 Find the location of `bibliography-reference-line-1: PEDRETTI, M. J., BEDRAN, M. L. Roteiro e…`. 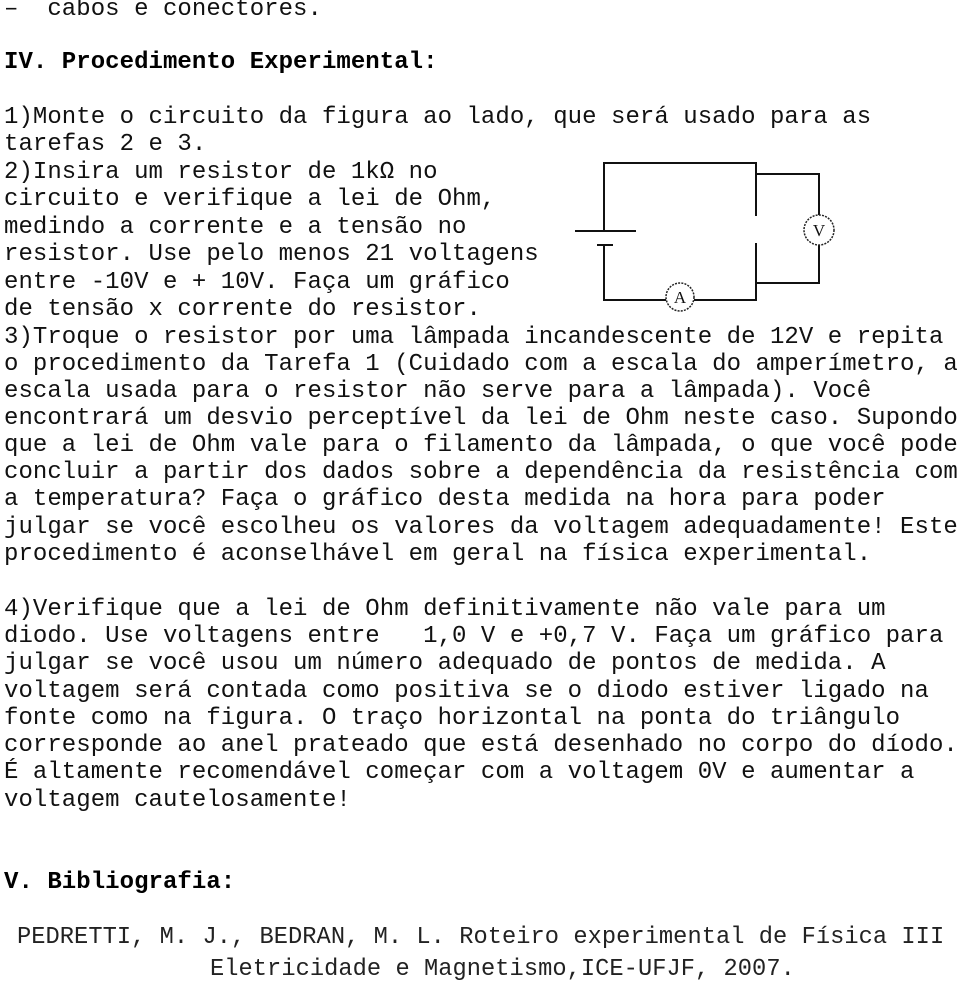

bibliography-reference-line-1: PEDRETTI, M. J., BEDRAN, M. L. Roteiro e… is located at coordinates (481, 937).